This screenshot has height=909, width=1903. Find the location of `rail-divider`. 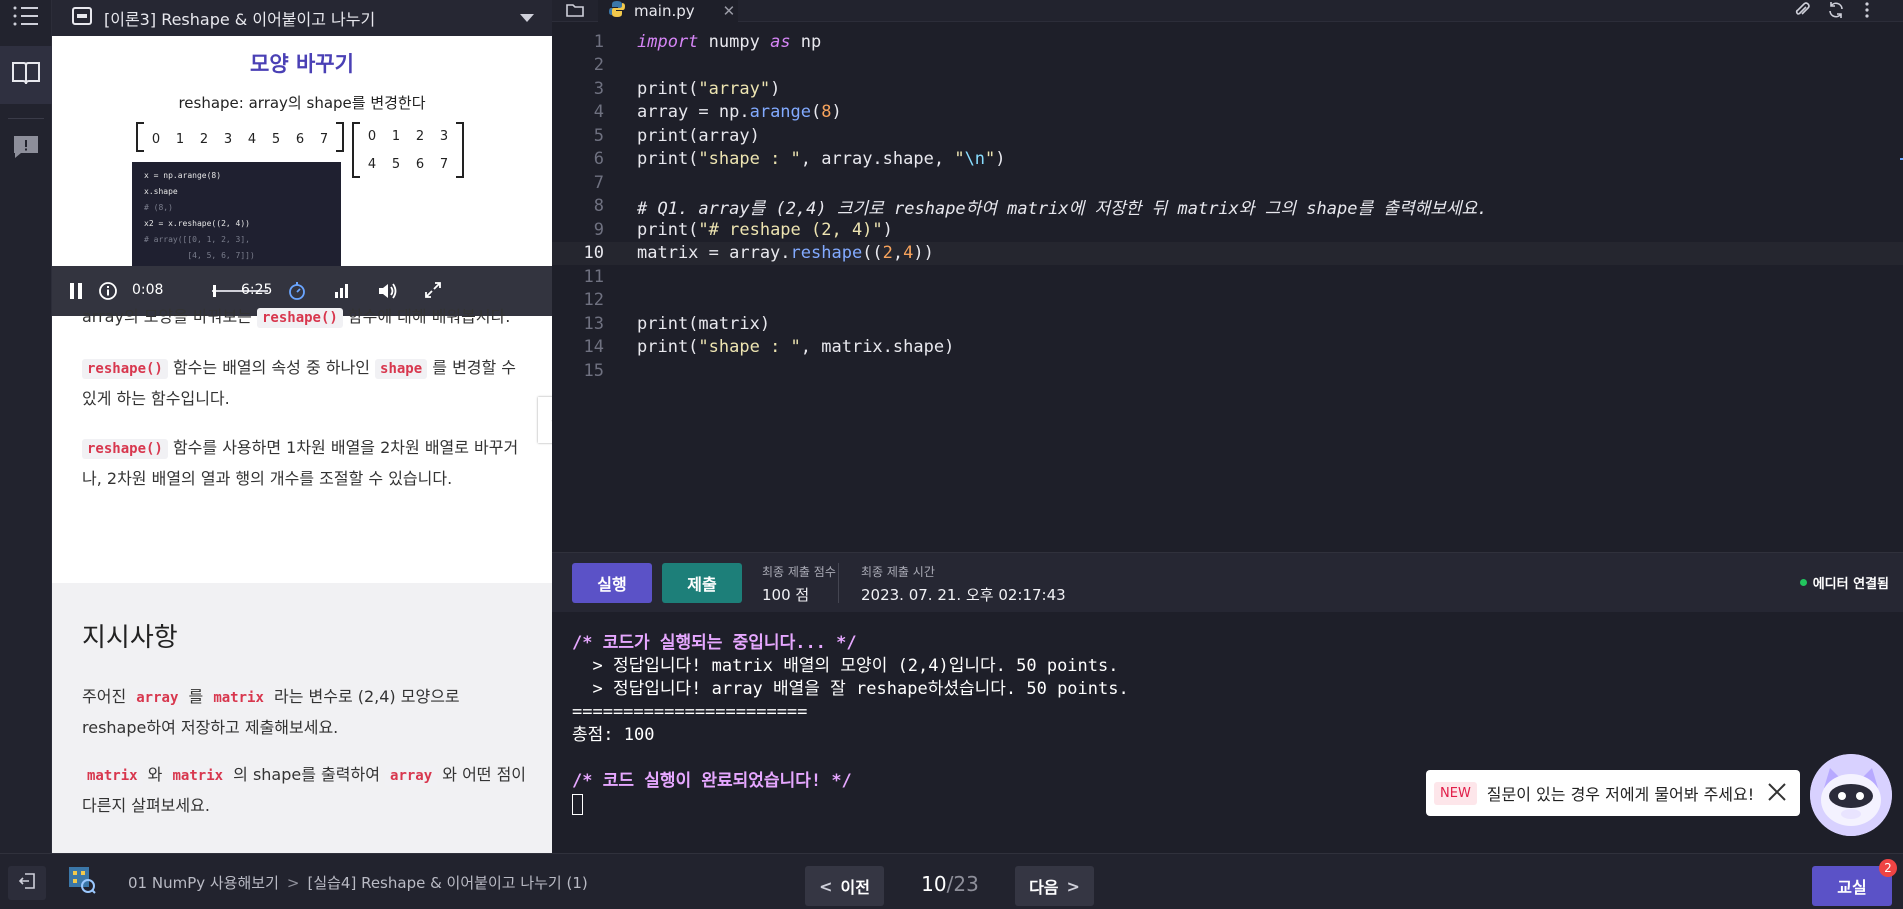

rail-divider is located at coordinates (26, 118).